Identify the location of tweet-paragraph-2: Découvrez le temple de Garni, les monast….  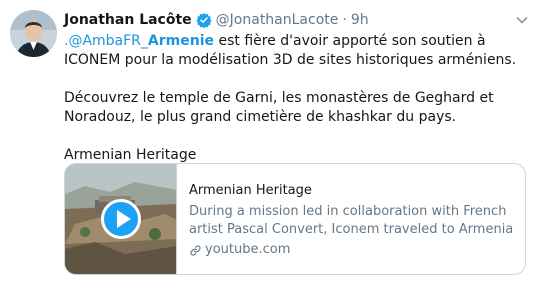
(279, 107).